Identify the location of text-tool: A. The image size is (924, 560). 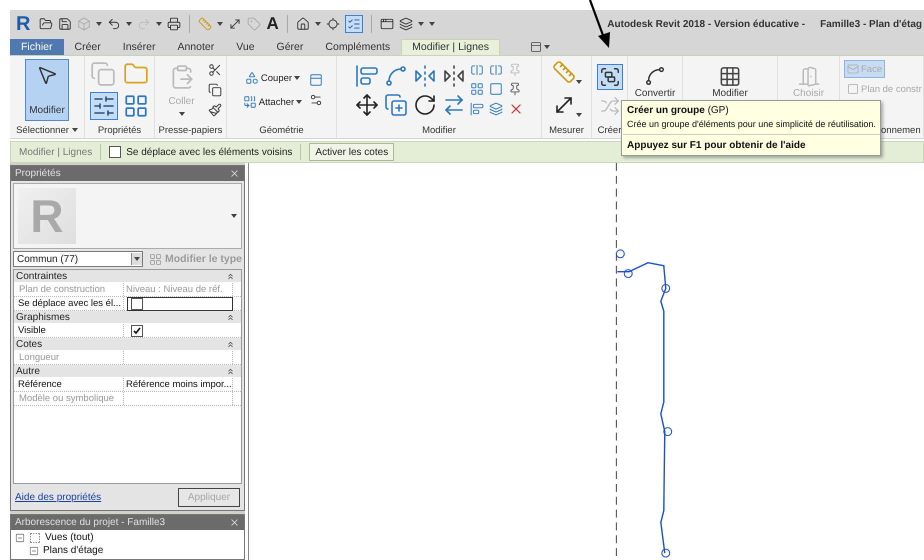
(272, 24).